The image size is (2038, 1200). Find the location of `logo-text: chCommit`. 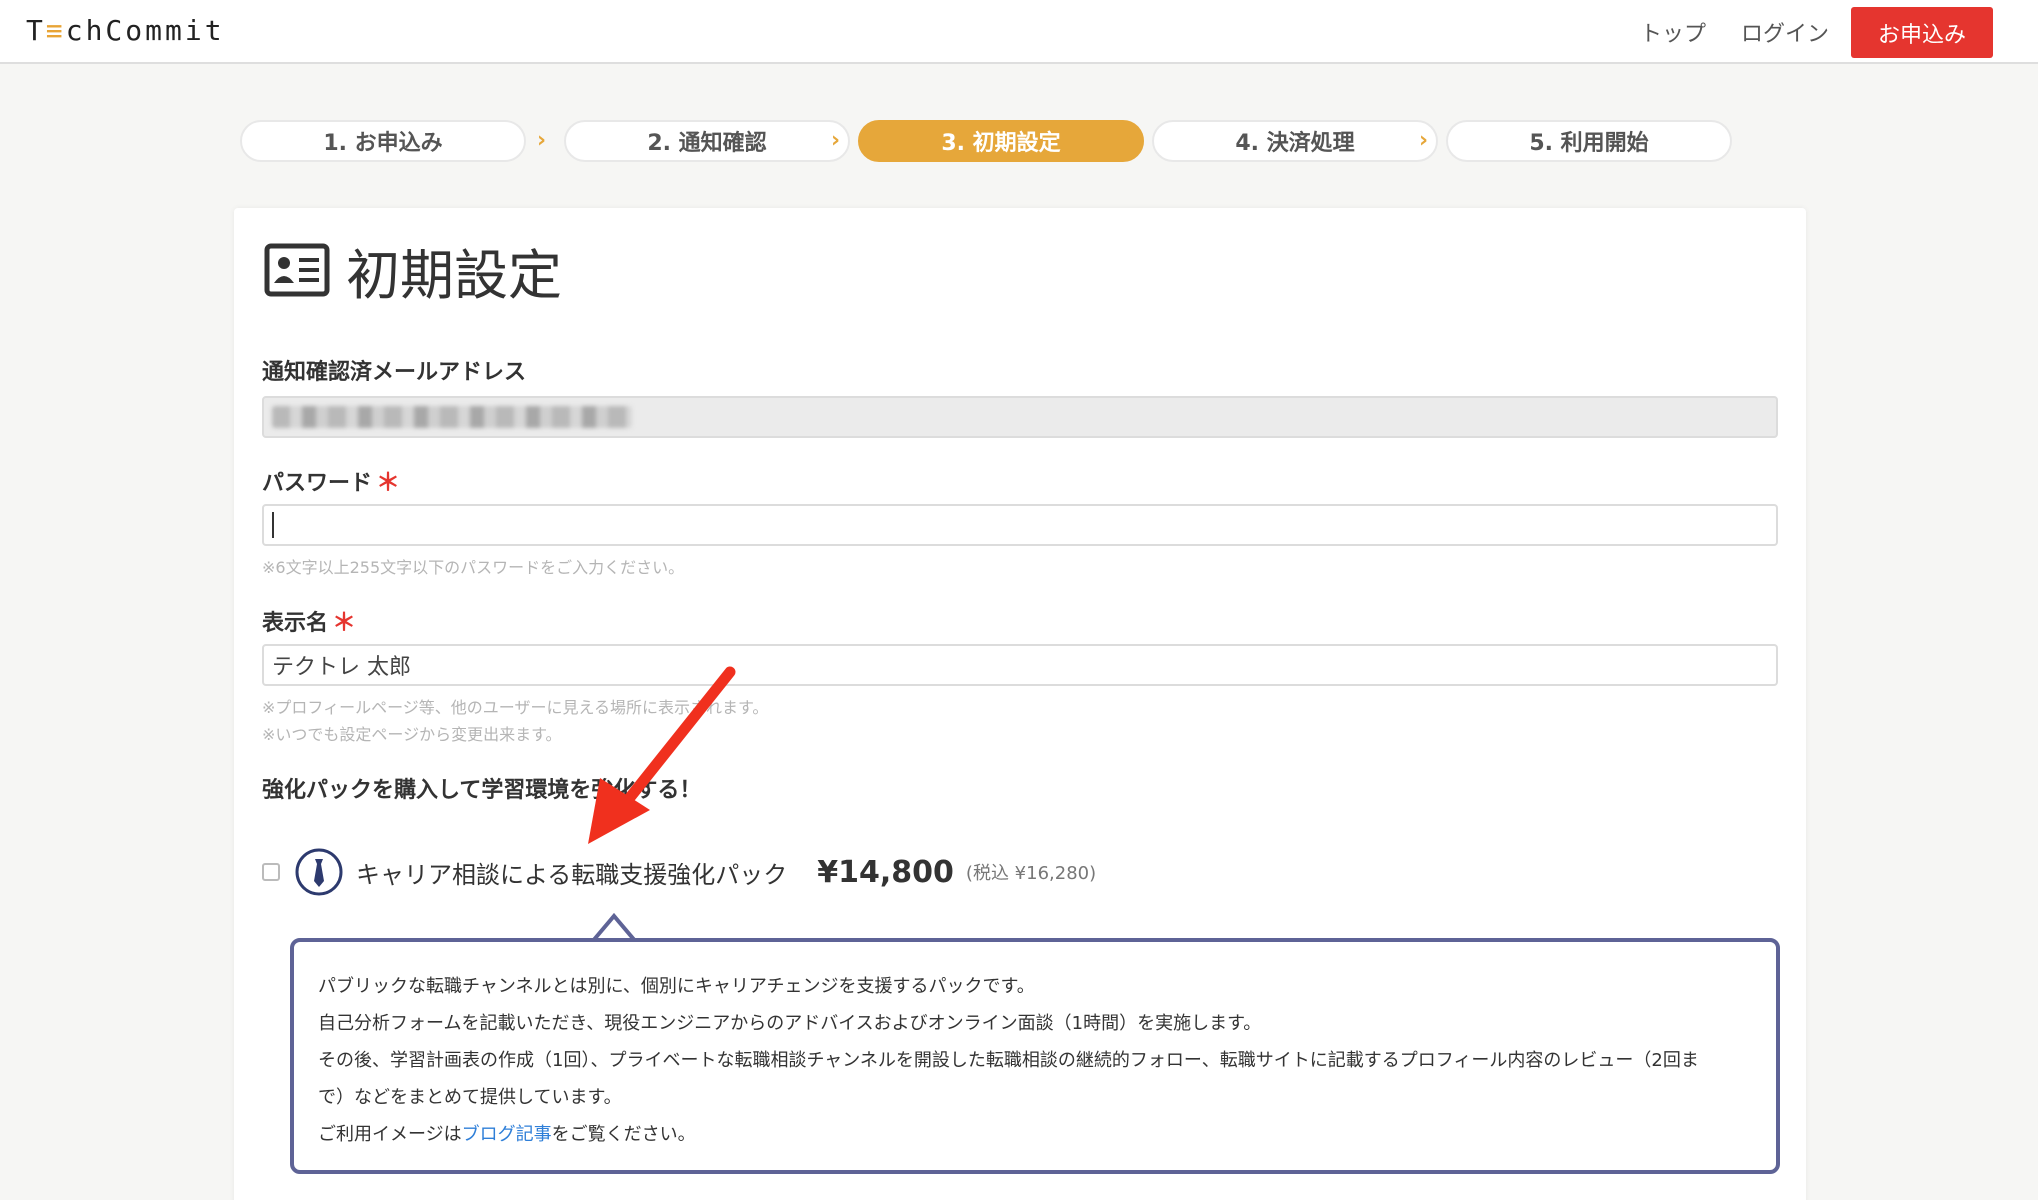

logo-text: chCommit is located at coordinates (145, 30).